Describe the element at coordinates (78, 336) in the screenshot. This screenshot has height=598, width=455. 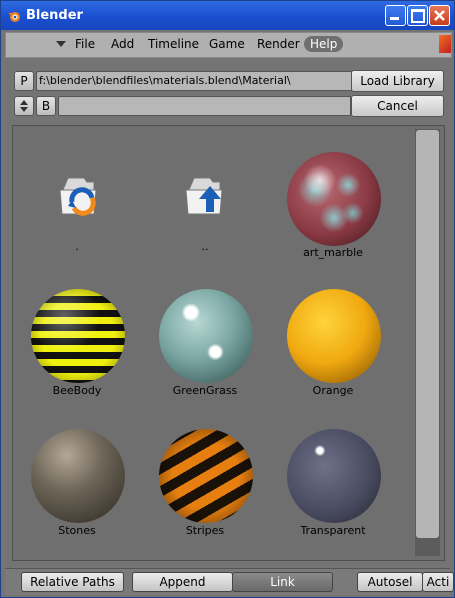
I see `beebody-swatch` at that location.